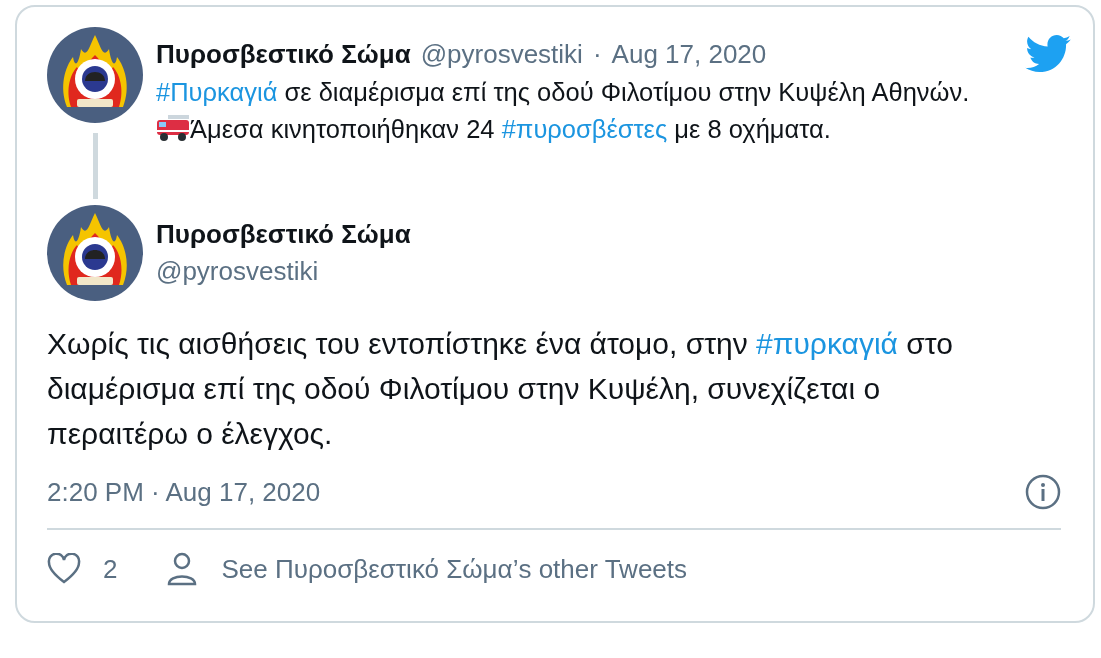 The width and height of the screenshot is (1101, 658). What do you see at coordinates (64, 569) in the screenshot?
I see `heart-icon` at bounding box center [64, 569].